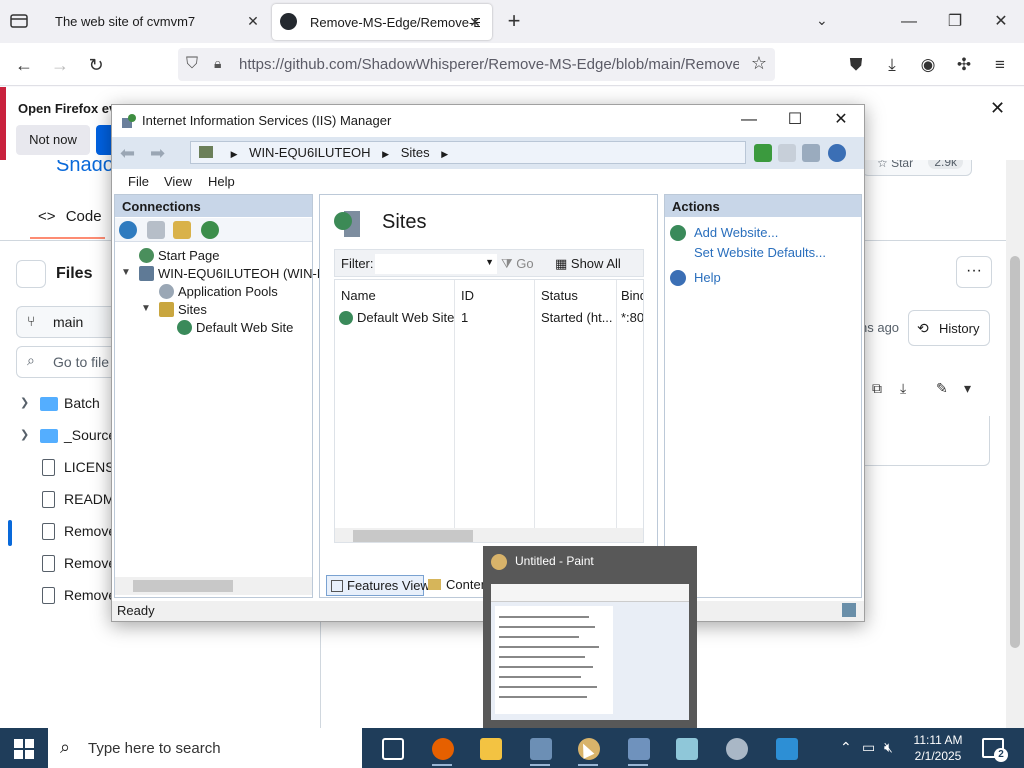 This screenshot has height=768, width=1024. Describe the element at coordinates (10, 533) in the screenshot. I see `active-item-indicator` at that location.